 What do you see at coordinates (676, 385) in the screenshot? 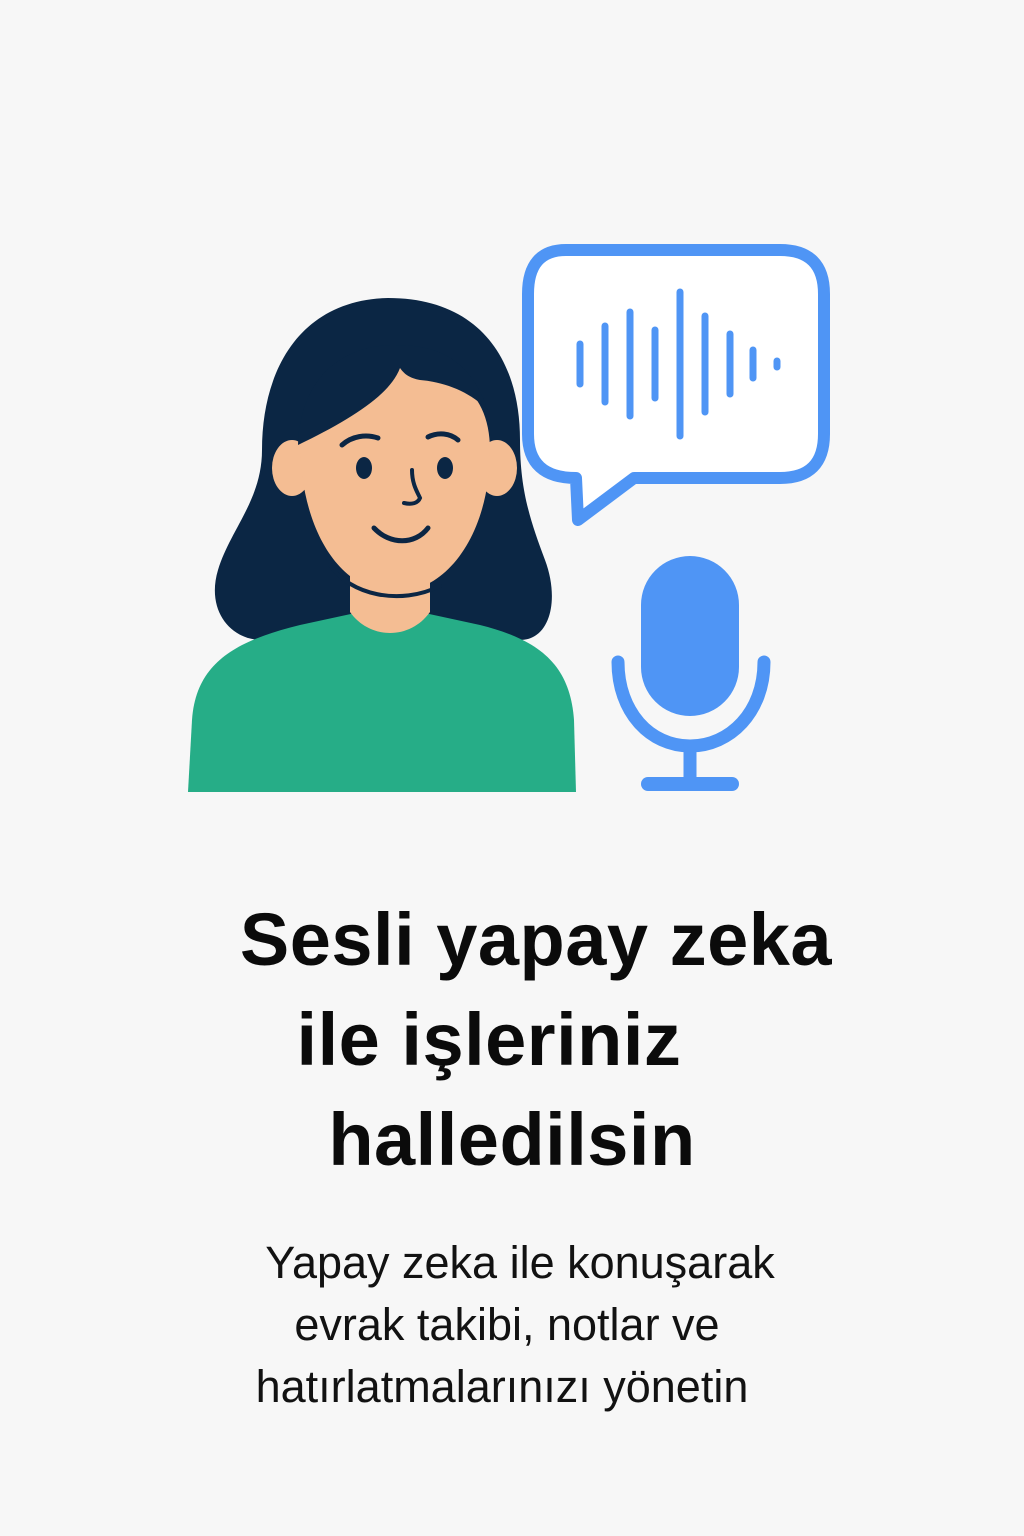
I see `speech-bubble-icon` at bounding box center [676, 385].